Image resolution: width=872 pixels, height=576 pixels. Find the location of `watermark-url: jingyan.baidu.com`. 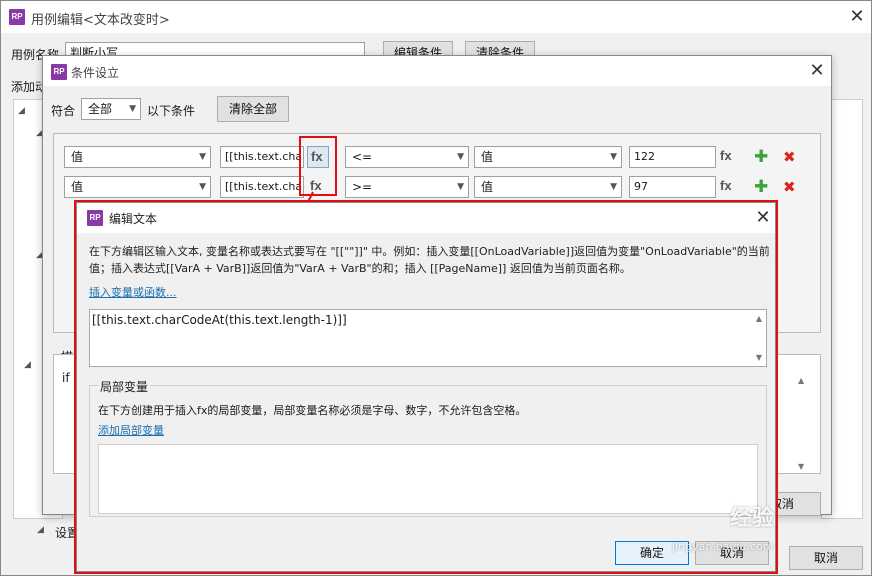

watermark-url: jingyan.baidu.com is located at coordinates (723, 546).